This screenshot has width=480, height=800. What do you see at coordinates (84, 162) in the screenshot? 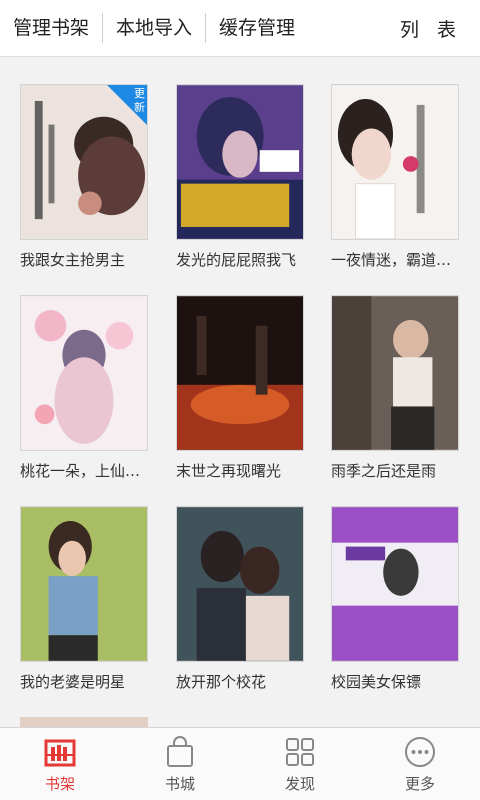
I see `book-cover: 更新` at bounding box center [84, 162].